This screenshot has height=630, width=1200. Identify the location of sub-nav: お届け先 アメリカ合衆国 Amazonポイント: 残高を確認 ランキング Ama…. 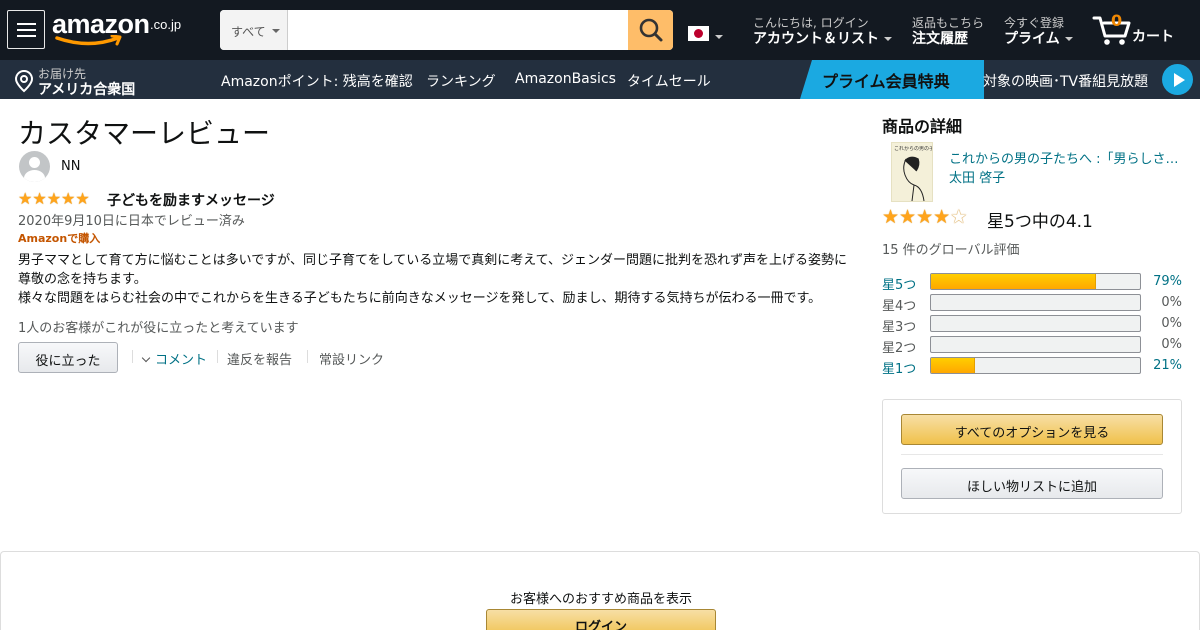
(600, 79).